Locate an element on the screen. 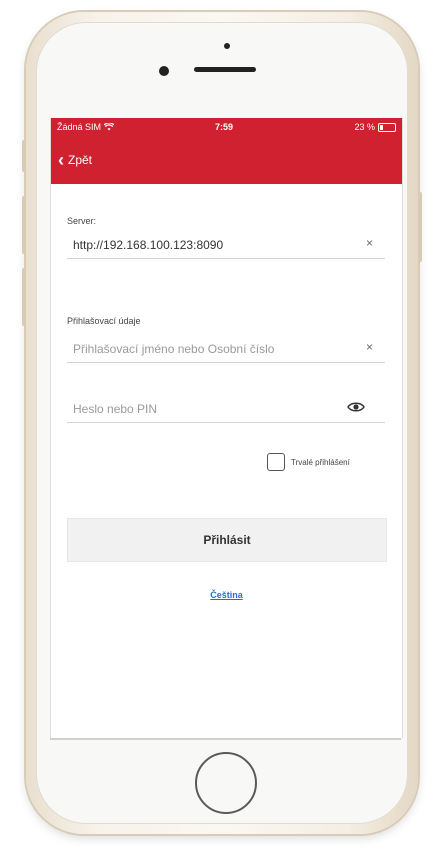 This screenshot has height=852, width=442. volume-up-button is located at coordinates (24, 225).